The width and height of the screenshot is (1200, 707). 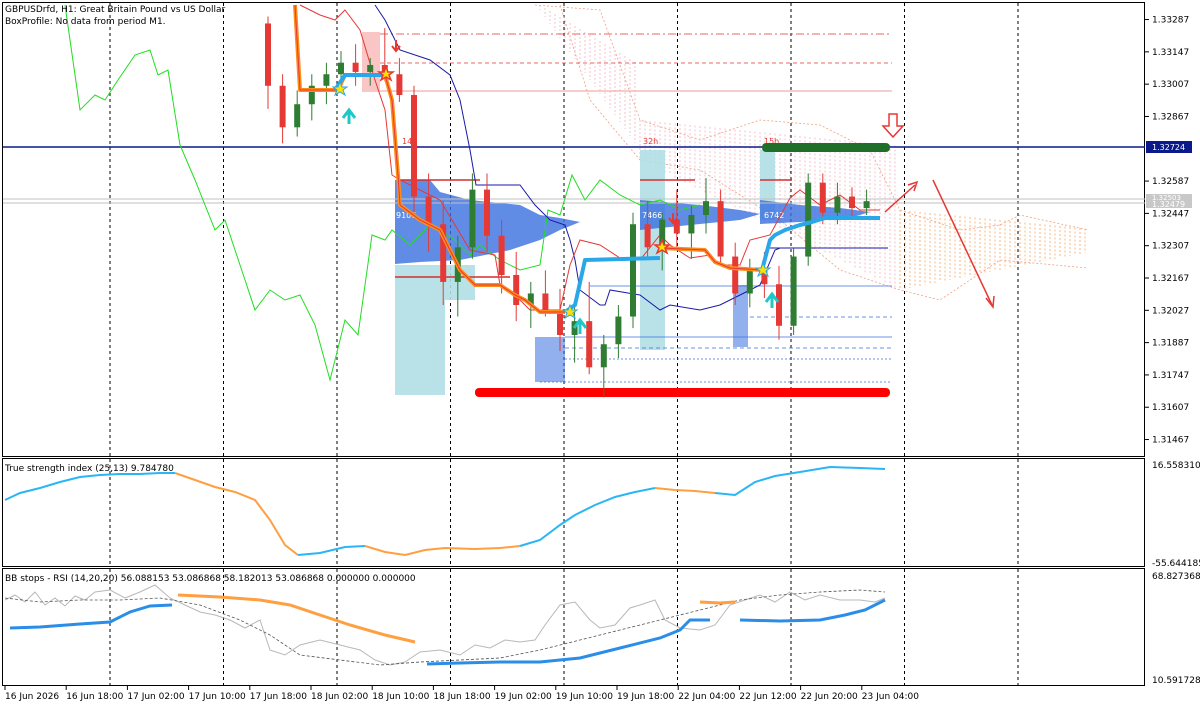 I want to click on time-tick-label: 18 Jun 02:00, so click(x=339, y=697).